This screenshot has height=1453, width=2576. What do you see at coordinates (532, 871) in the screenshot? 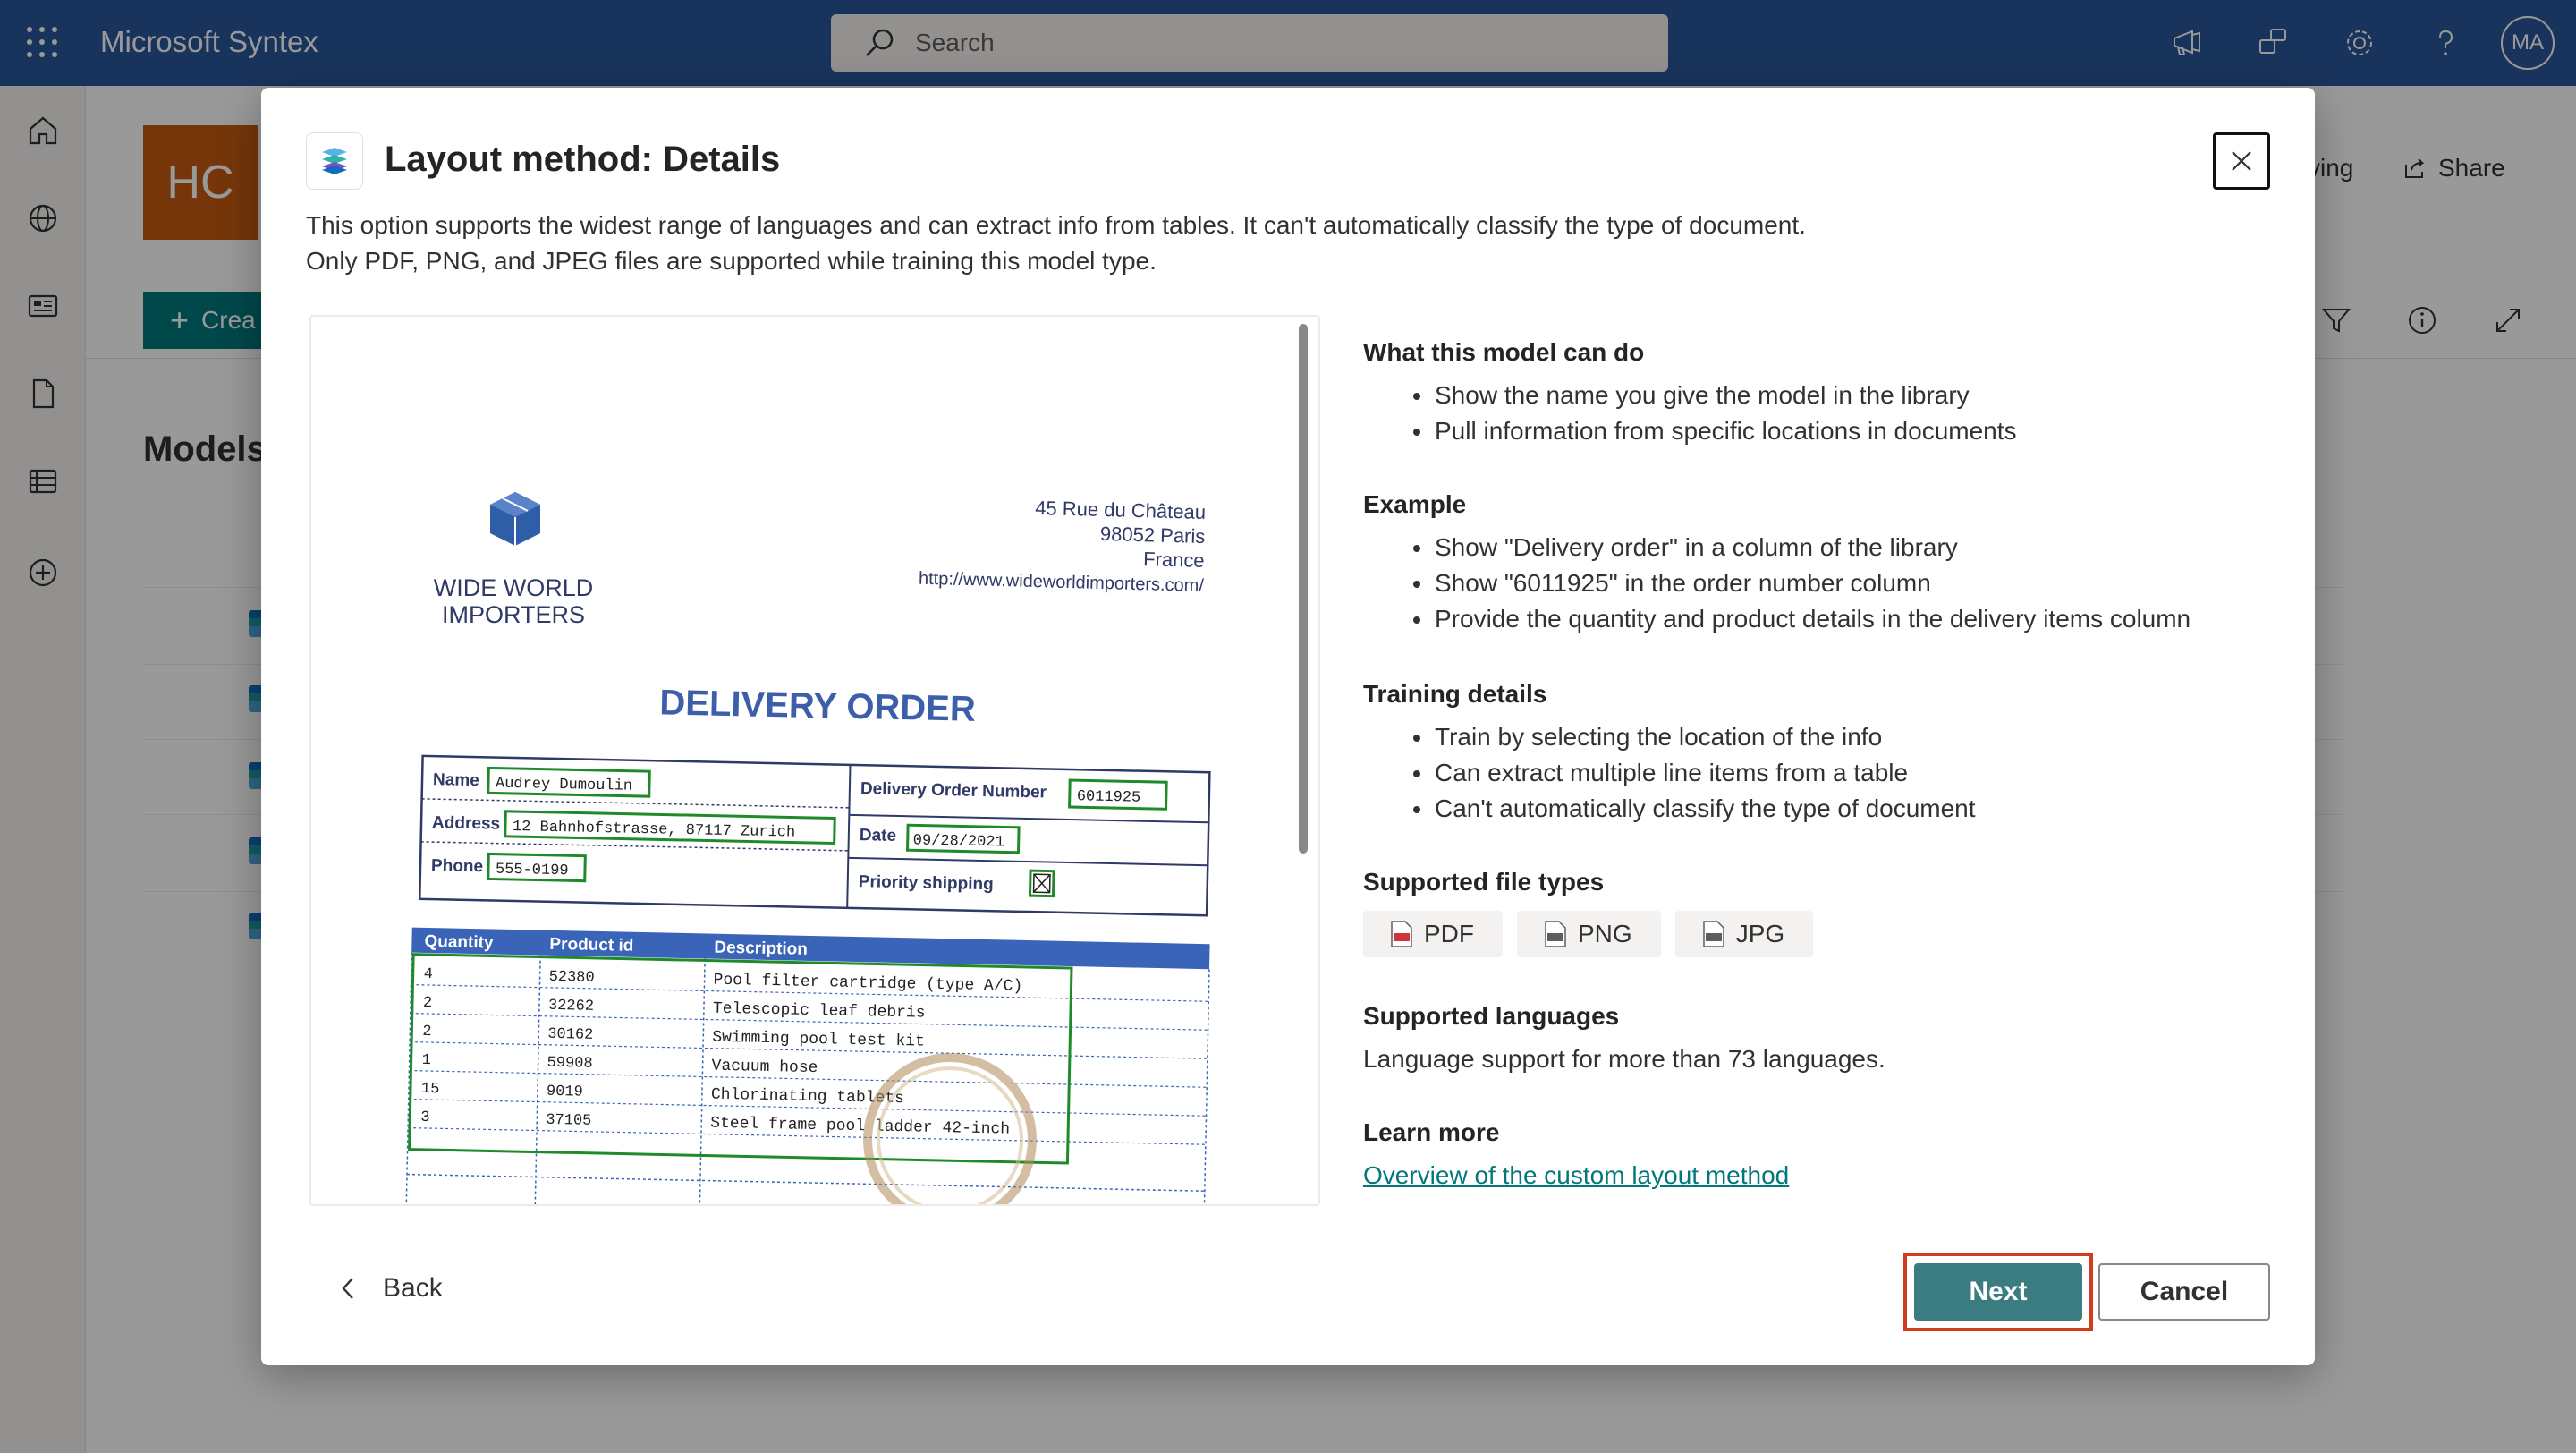
I see `phone-value: 555-0199` at bounding box center [532, 871].